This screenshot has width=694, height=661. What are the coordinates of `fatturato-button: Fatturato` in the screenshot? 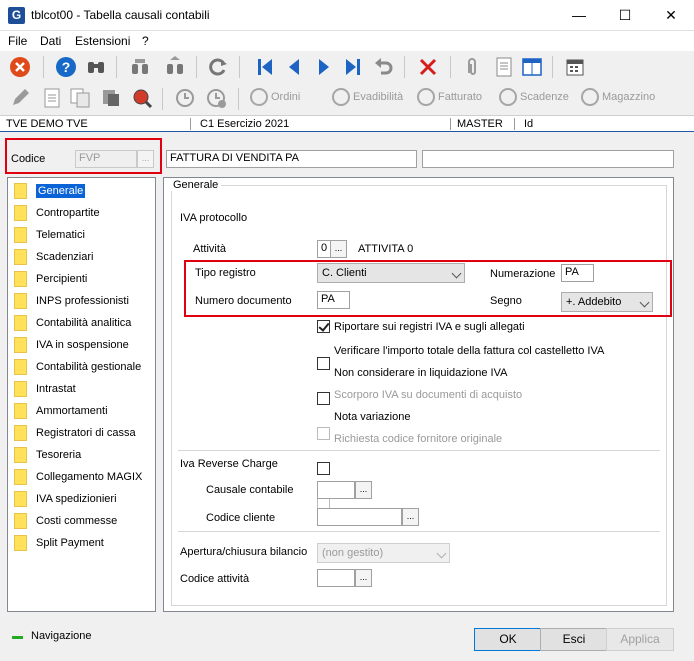 It's located at (449, 97).